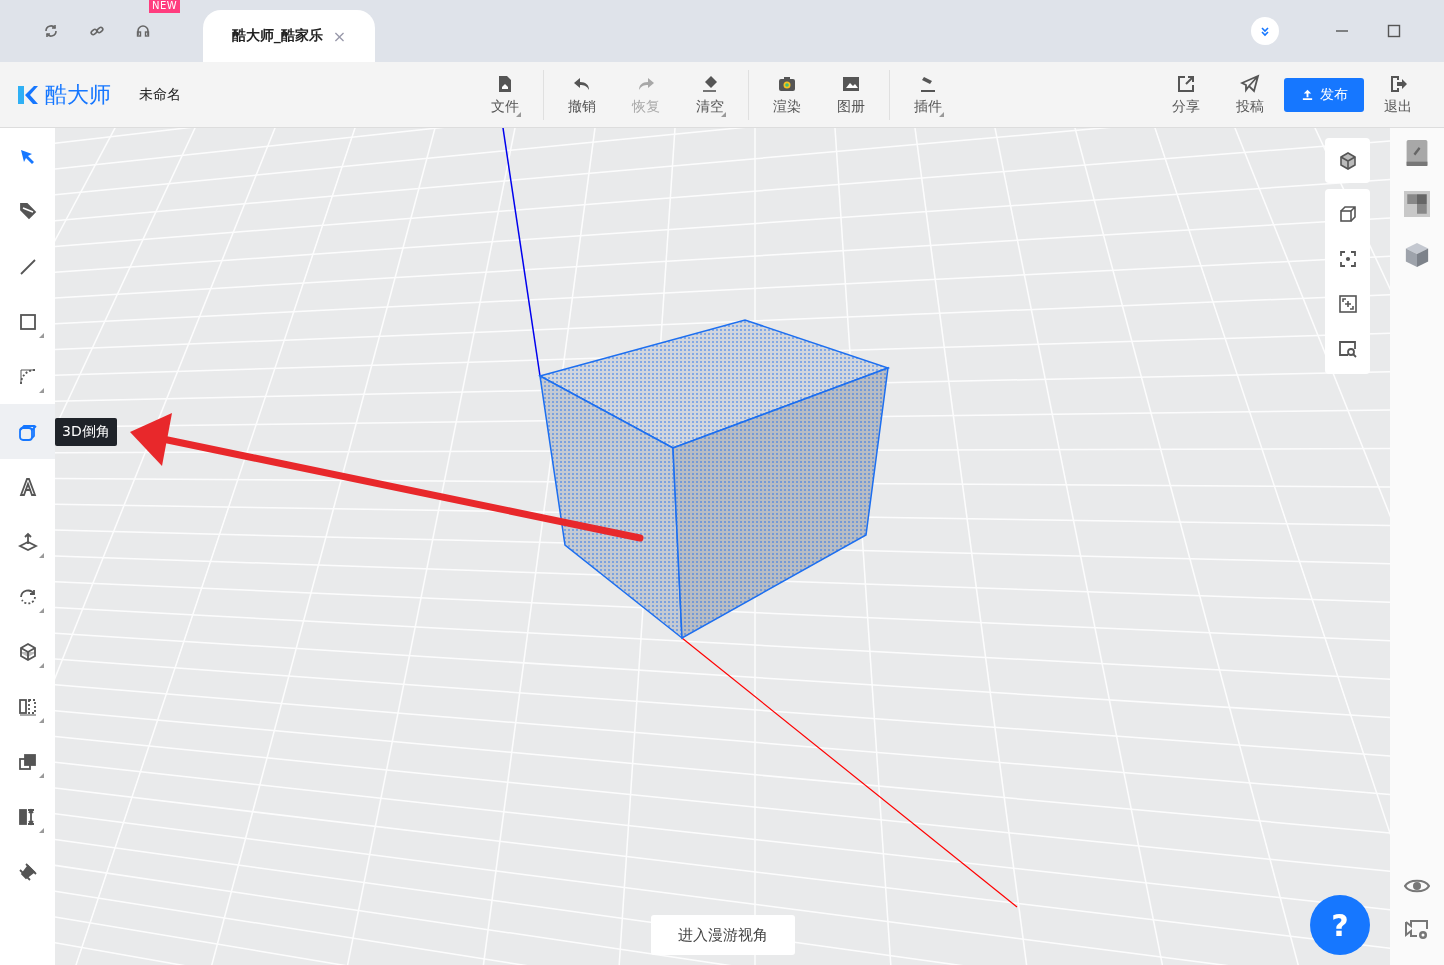 This screenshot has height=965, width=1444. Describe the element at coordinates (1347, 259) in the screenshot. I see `focus-icon` at that location.